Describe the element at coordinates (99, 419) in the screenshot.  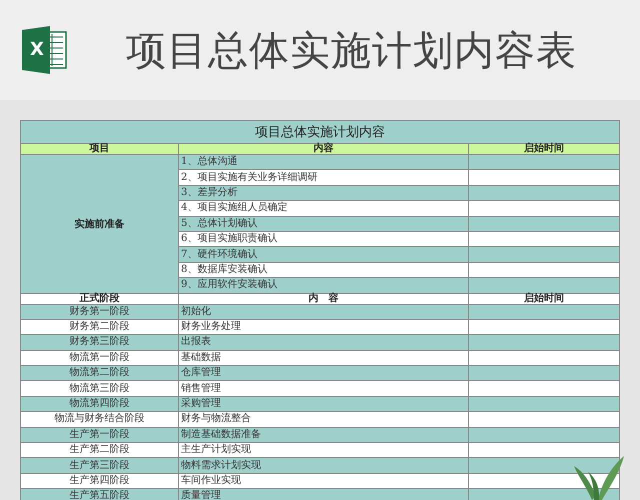
I see `table-cell: 物流与财务结合阶段` at that location.